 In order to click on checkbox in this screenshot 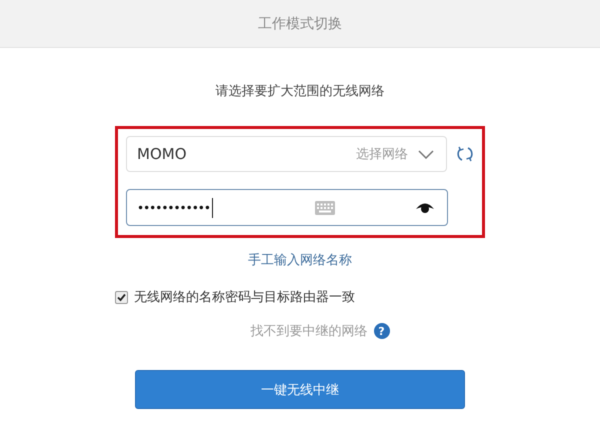, I will do `click(121, 297)`.